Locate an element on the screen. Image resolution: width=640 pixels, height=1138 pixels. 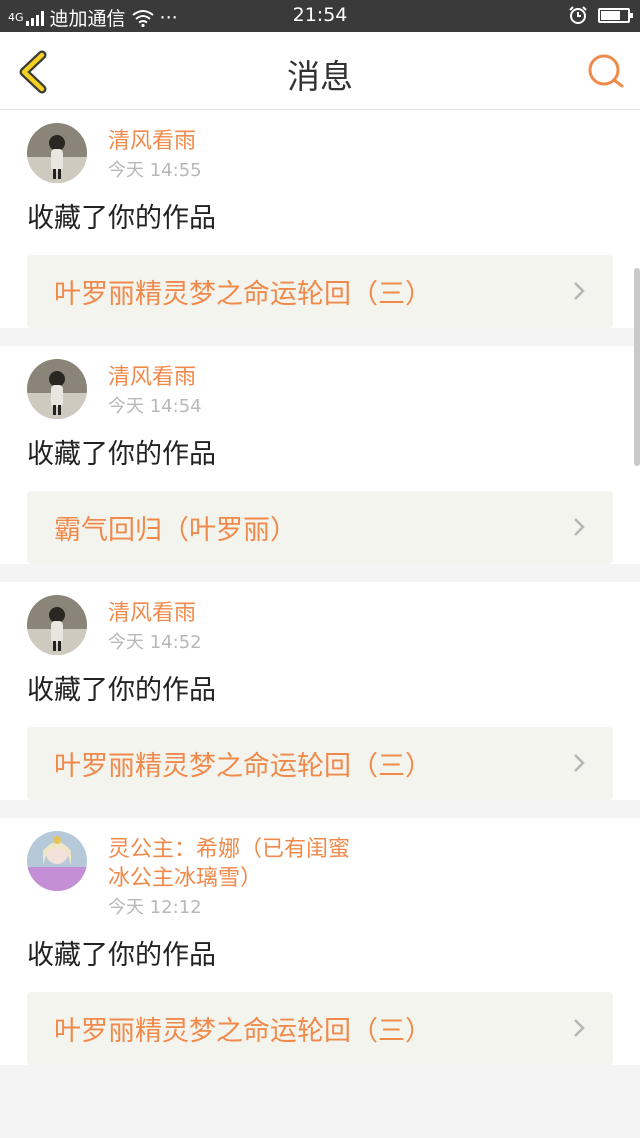
alarm-icon is located at coordinates (578, 15).